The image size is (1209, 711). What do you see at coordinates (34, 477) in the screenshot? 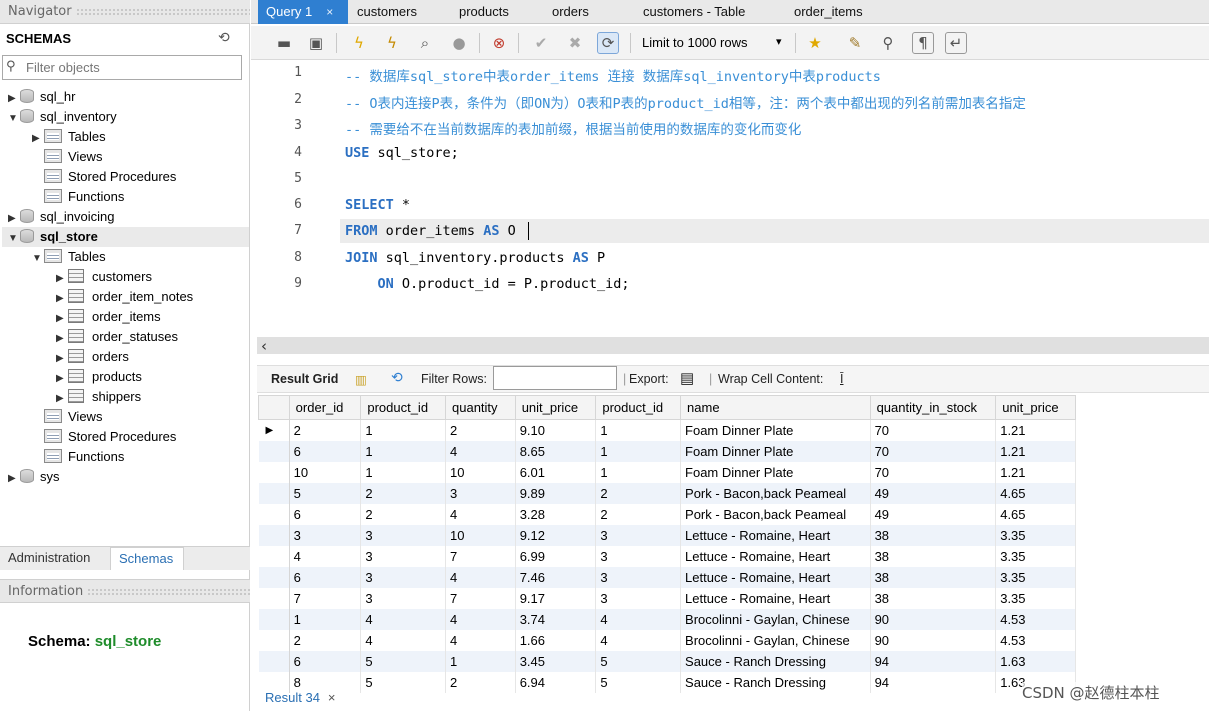
I see `schema-sys: ▶ sys` at bounding box center [34, 477].